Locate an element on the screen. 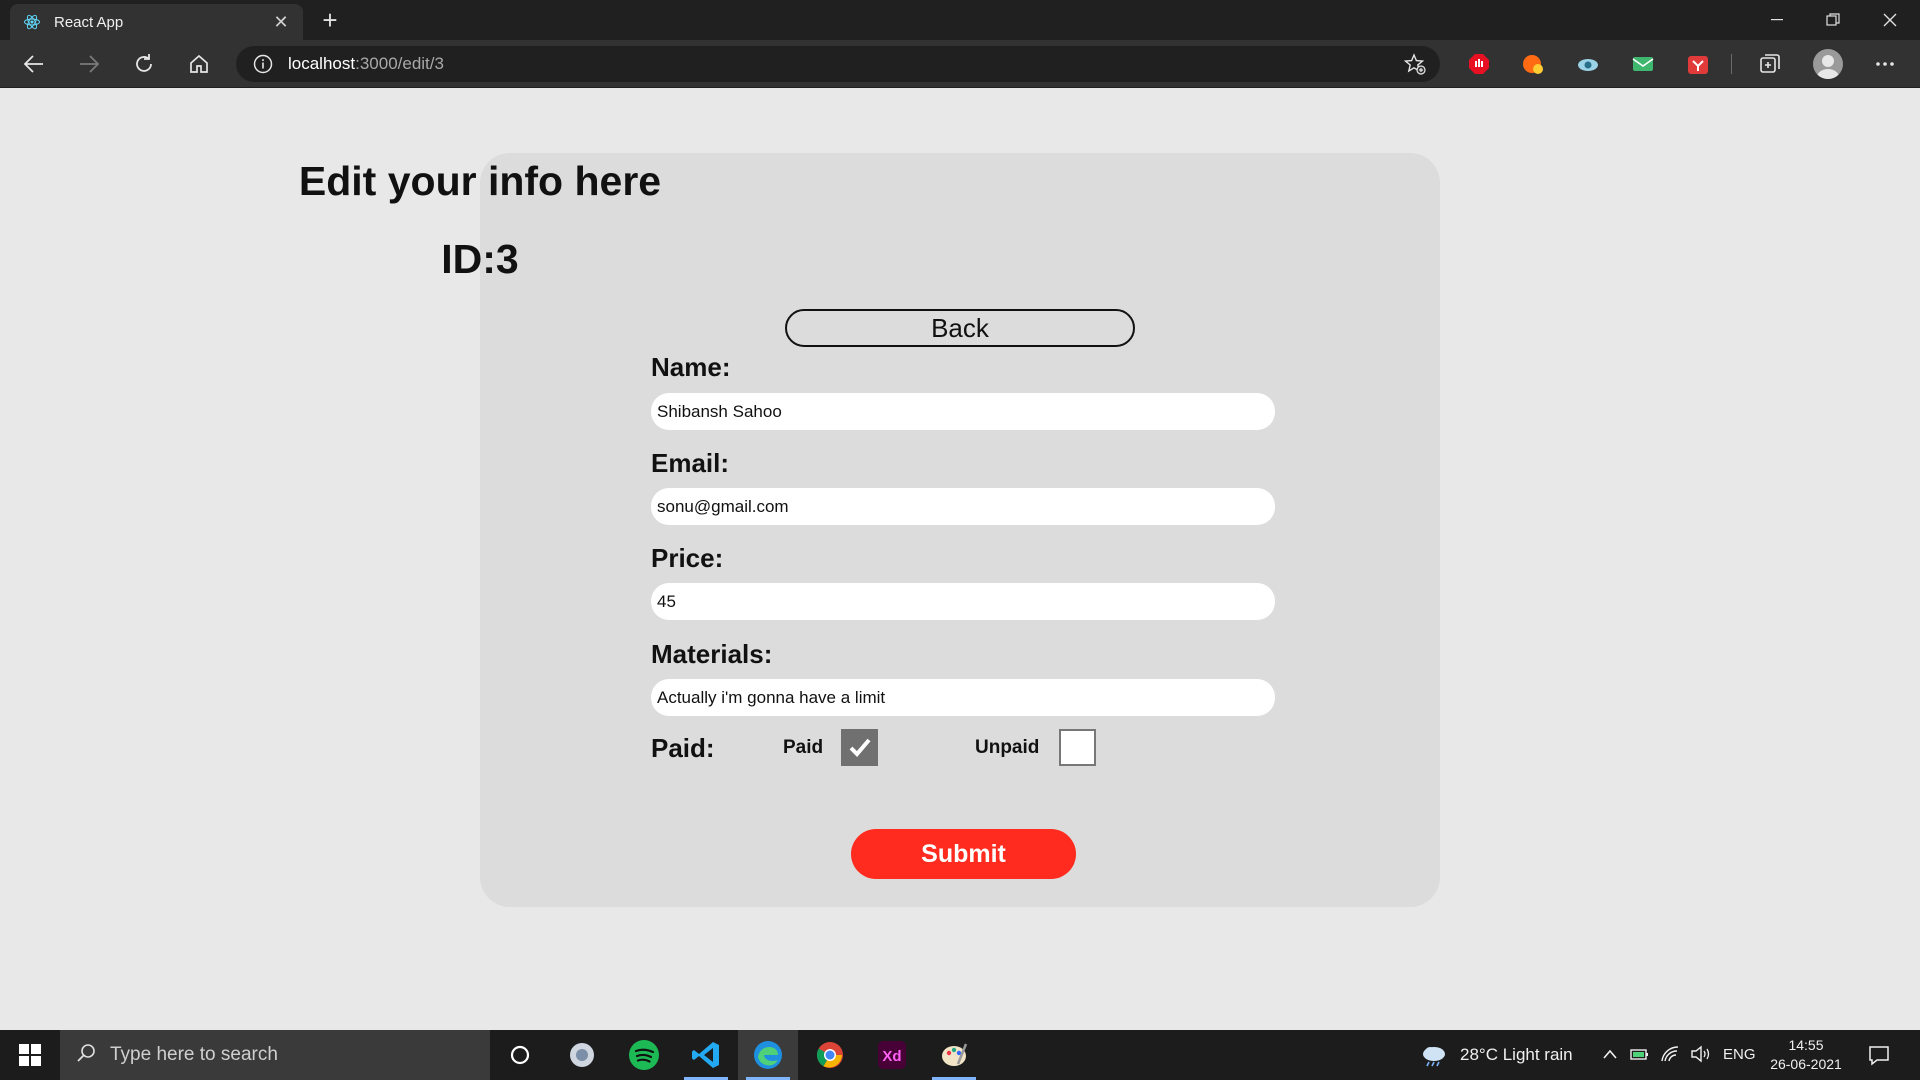  info-icon is located at coordinates (263, 64).